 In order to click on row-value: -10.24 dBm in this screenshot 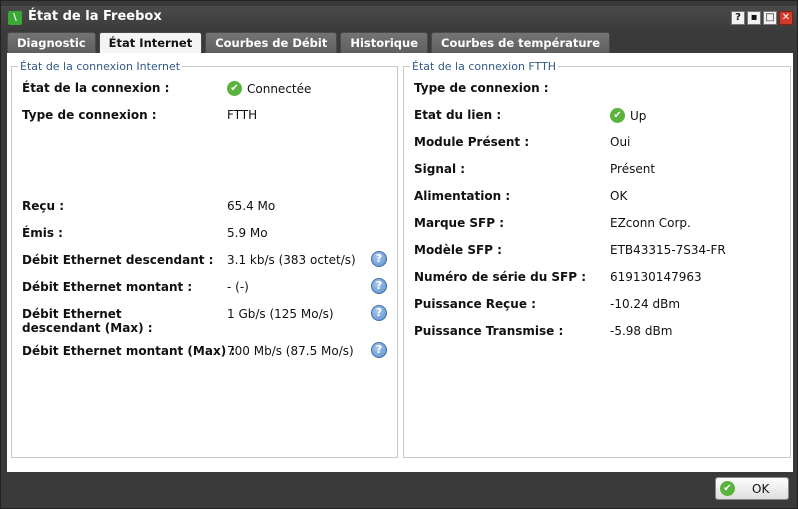, I will do `click(645, 304)`.